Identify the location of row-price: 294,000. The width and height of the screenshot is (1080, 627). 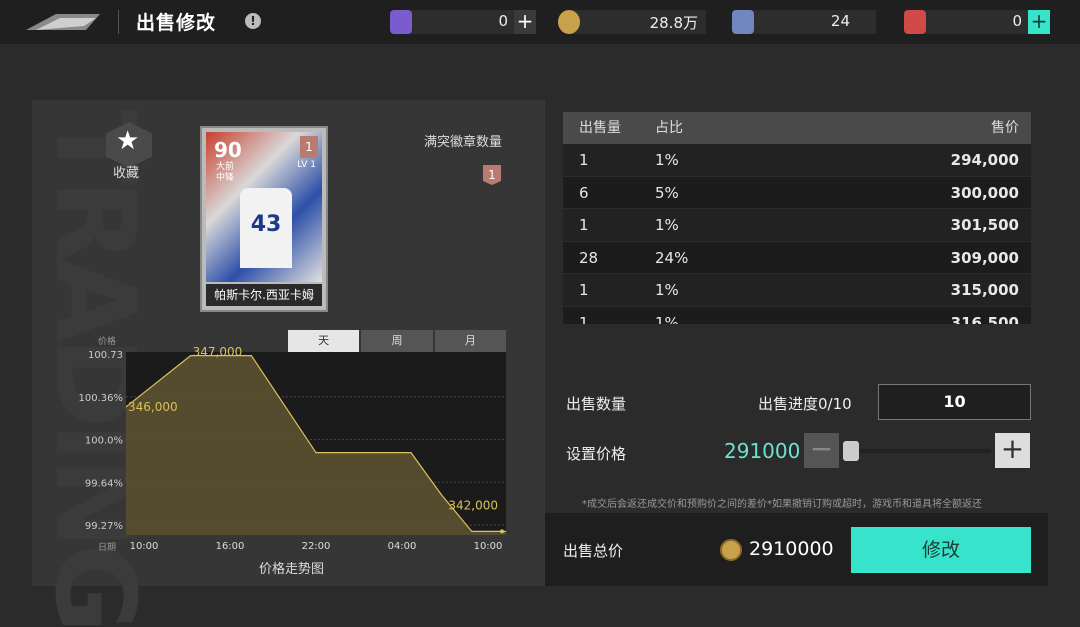
(984, 160).